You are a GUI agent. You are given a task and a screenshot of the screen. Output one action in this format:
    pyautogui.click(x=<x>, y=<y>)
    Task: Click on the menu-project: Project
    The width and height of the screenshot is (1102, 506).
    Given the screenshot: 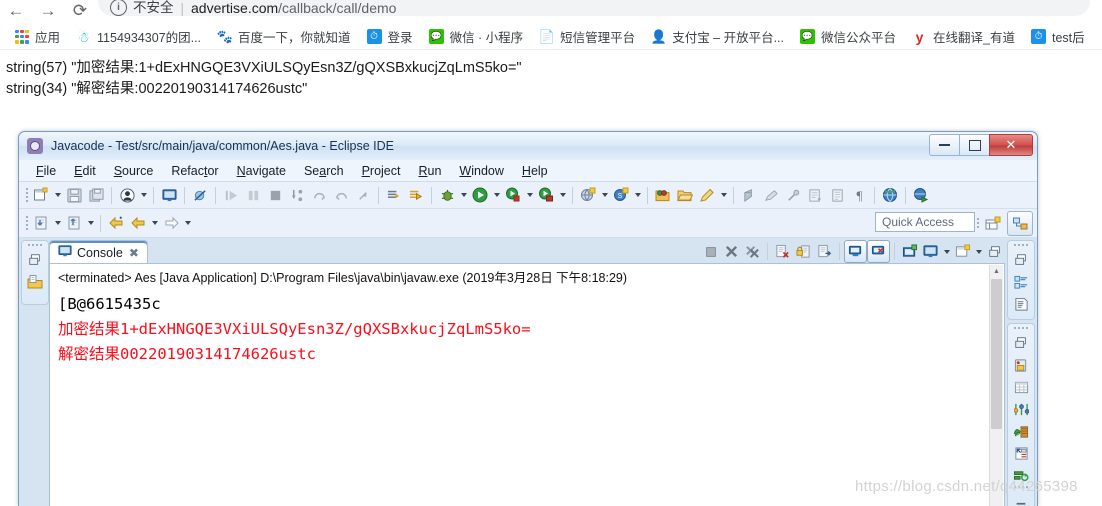 What is the action you would take?
    pyautogui.click(x=381, y=171)
    